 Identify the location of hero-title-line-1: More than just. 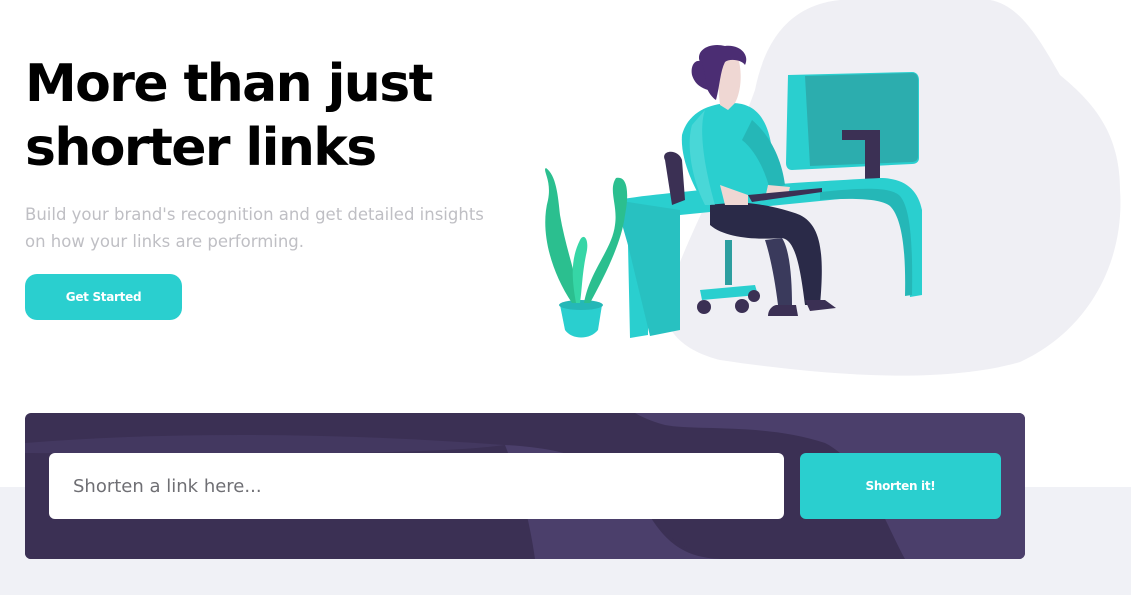
(229, 84).